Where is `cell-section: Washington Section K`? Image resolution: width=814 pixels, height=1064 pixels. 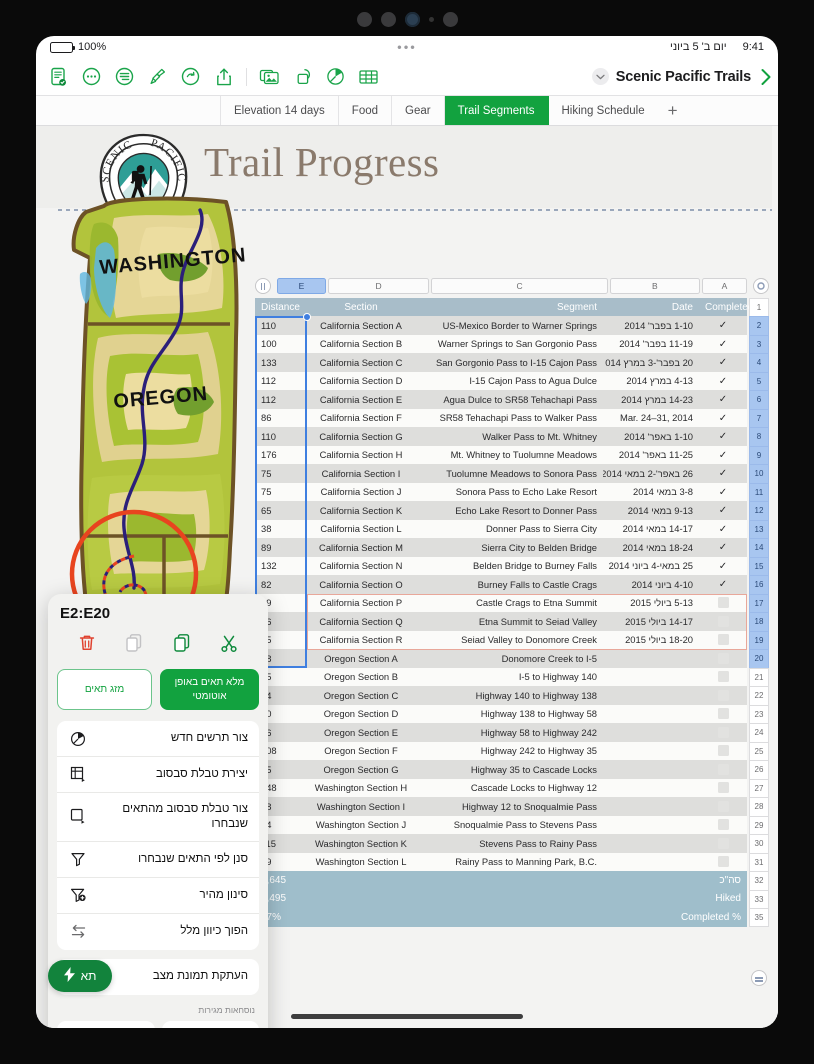 cell-section: Washington Section K is located at coordinates (361, 843).